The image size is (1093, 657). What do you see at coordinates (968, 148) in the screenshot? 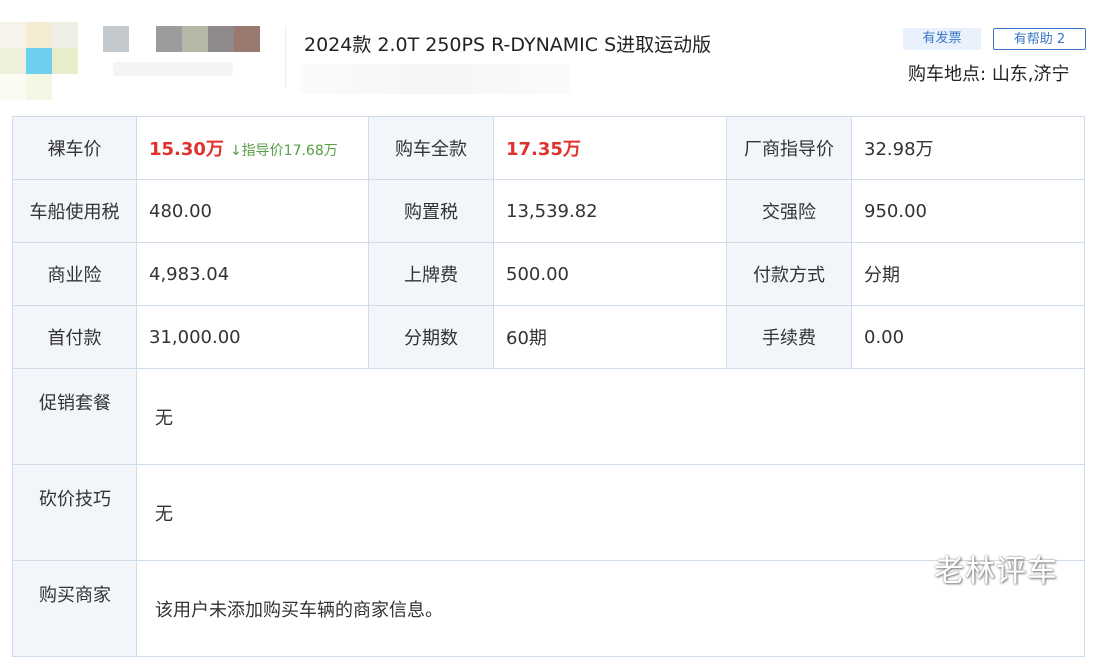
I see `msrp-value: 32.98万` at bounding box center [968, 148].